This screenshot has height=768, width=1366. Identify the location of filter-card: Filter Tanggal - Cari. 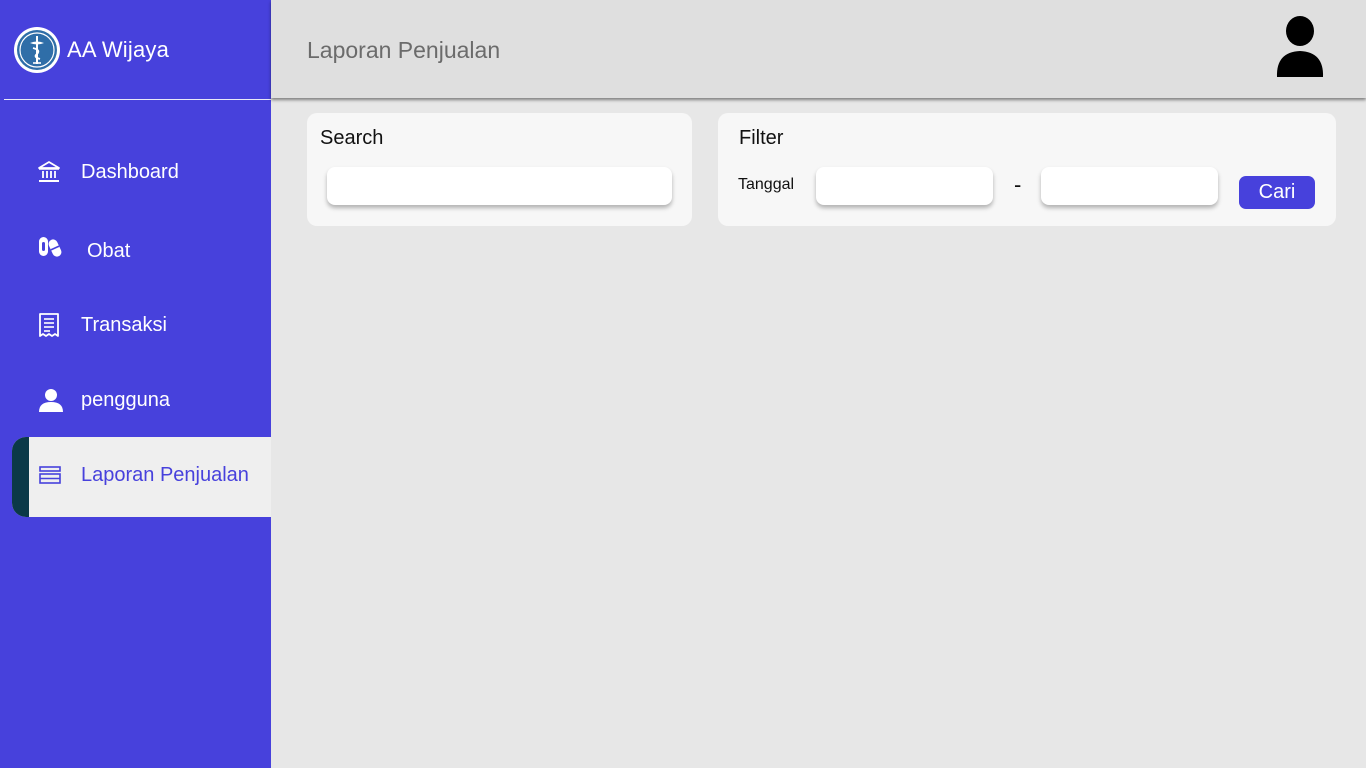
(1027, 169).